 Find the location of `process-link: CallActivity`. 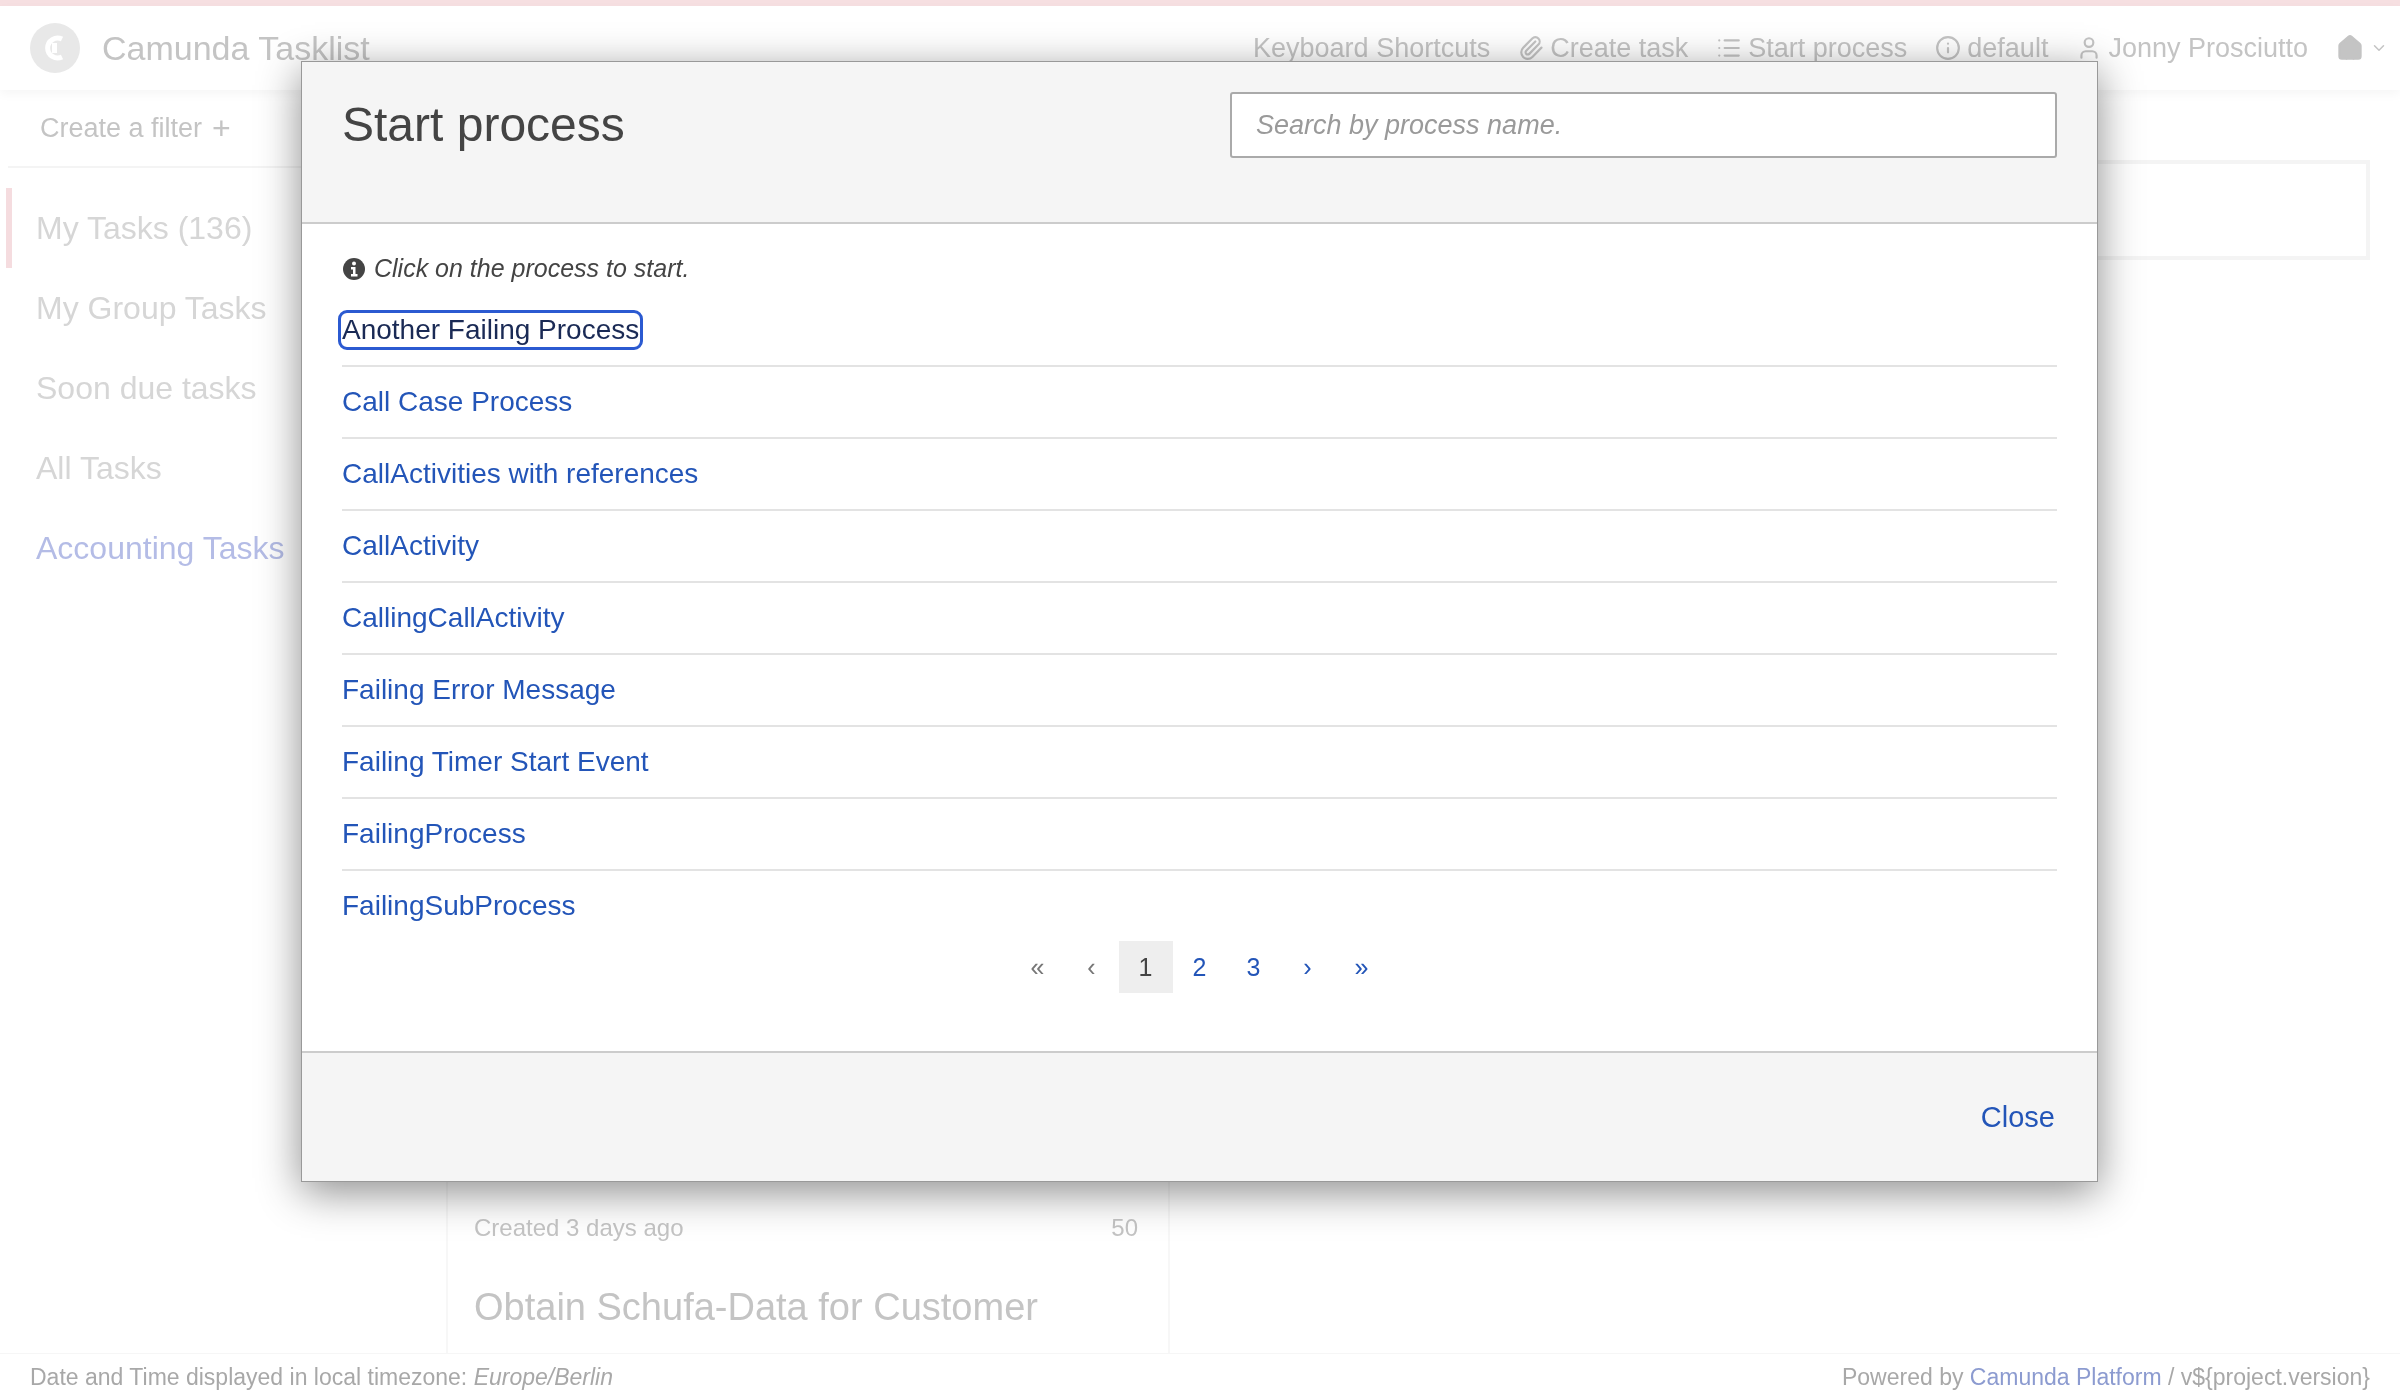

process-link: CallActivity is located at coordinates (410, 546).